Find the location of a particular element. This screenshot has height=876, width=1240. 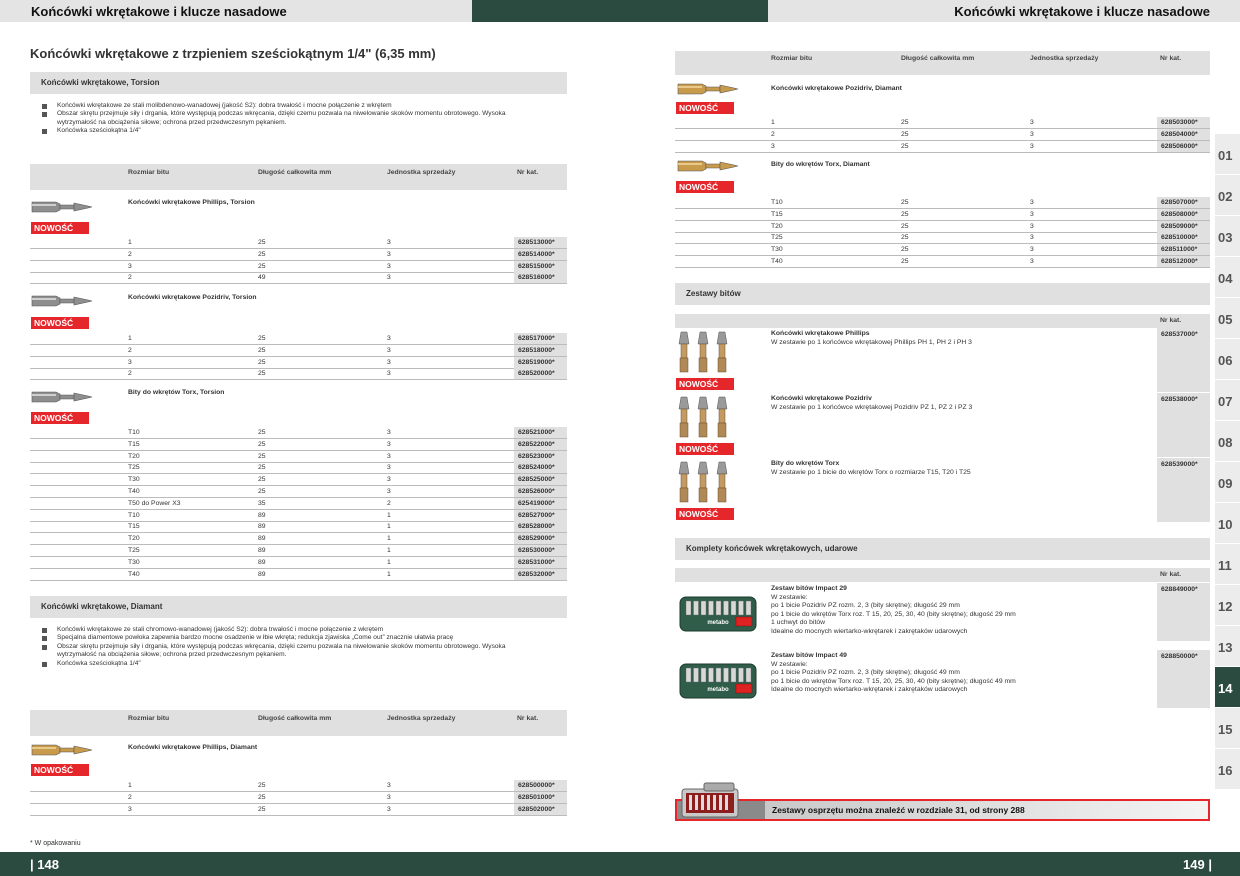

table-row: T30 25 3 628525000* is located at coordinates (298, 480).